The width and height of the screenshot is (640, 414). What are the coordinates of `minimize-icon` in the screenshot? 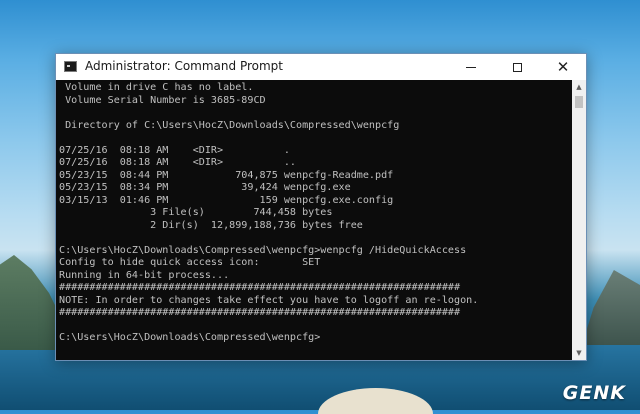 It's located at (471, 67).